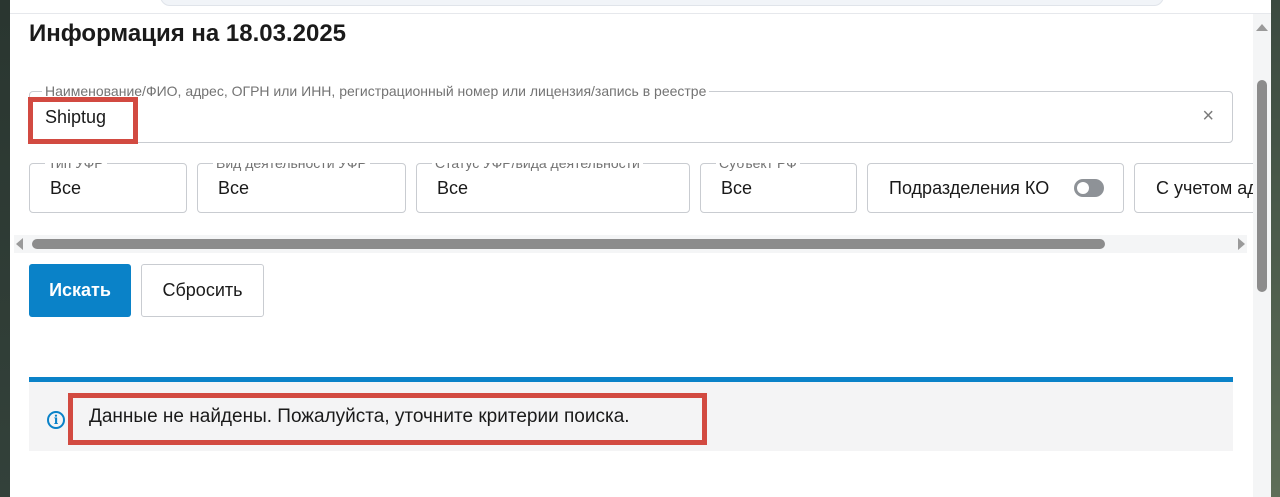  I want to click on filter-region: Субъект РФ Все, so click(778, 188).